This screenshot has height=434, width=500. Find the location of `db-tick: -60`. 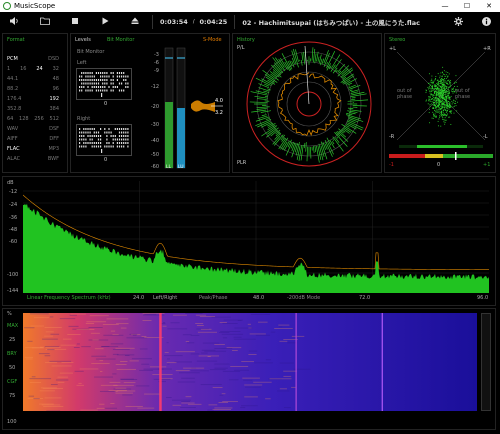

db-tick: -60 is located at coordinates (13, 242).